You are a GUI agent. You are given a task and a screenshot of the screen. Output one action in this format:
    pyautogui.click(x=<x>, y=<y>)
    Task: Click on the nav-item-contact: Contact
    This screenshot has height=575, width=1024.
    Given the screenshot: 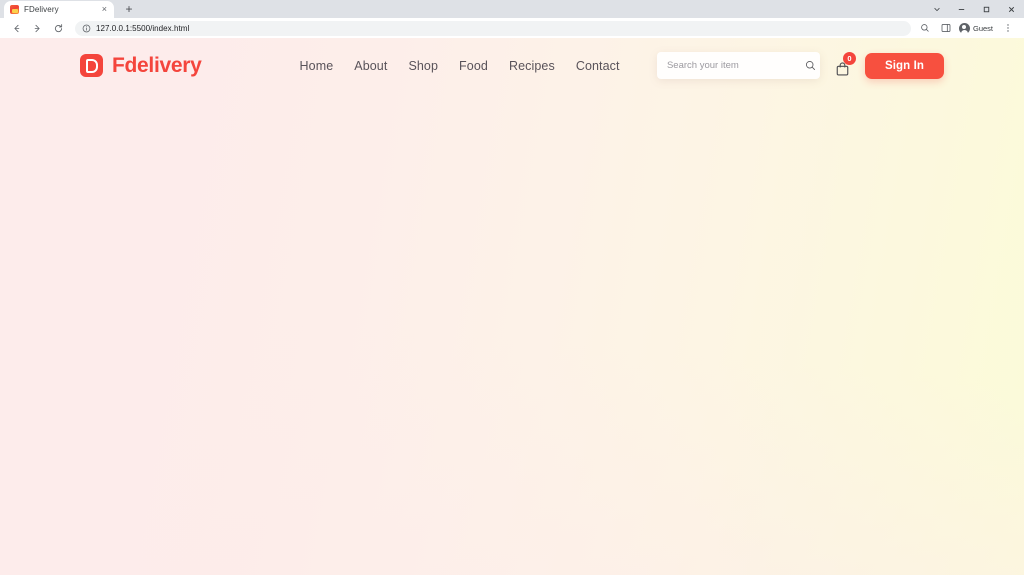 What is the action you would take?
    pyautogui.click(x=598, y=66)
    